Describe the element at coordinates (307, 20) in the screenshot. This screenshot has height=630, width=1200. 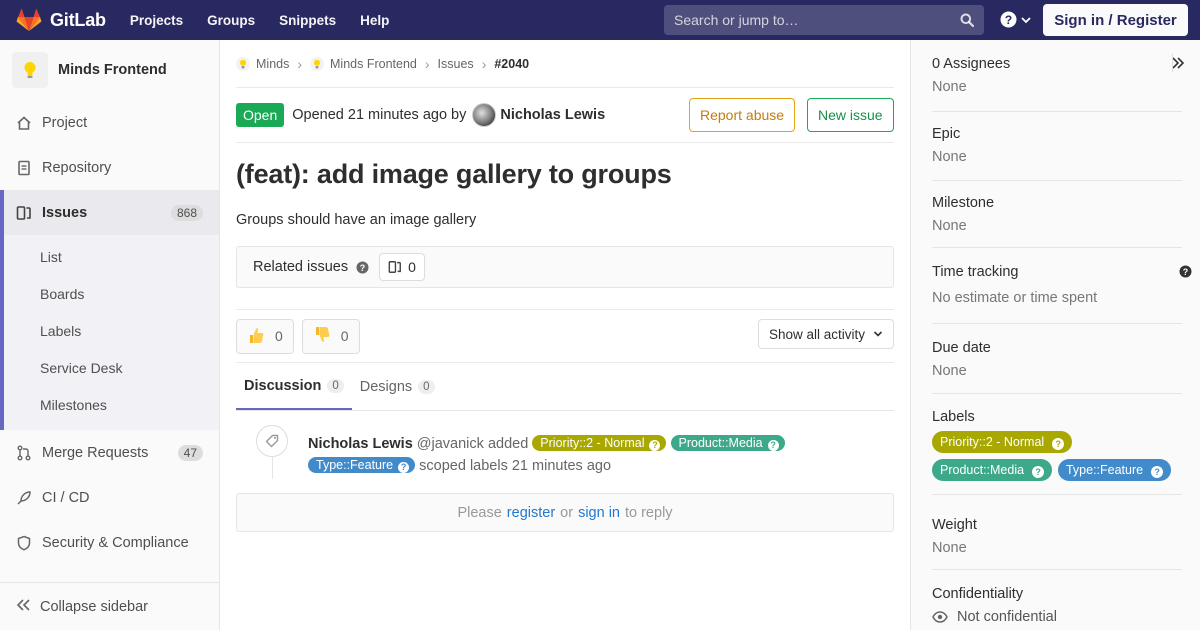
I see `nav-snippets: Snippets` at that location.